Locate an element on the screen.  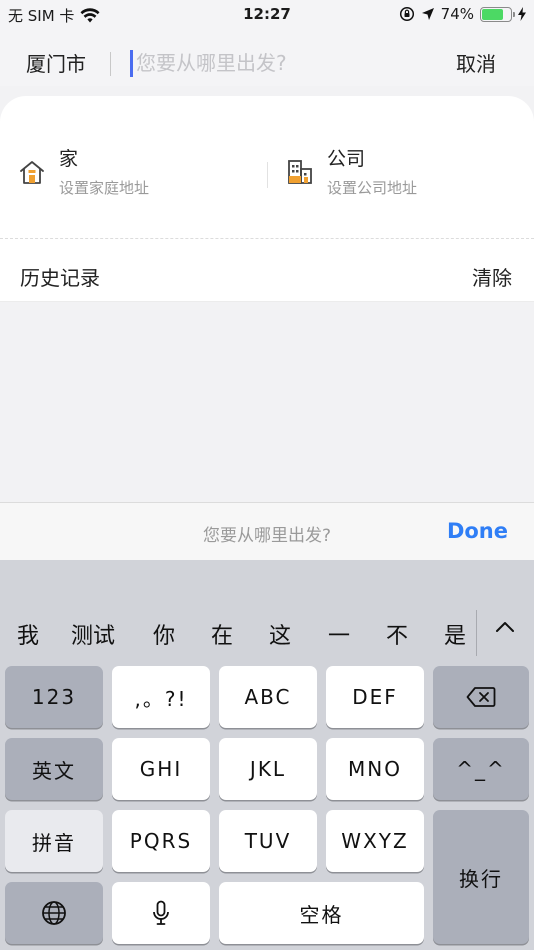
company-subtitle: 设置公司地址 is located at coordinates (372, 188).